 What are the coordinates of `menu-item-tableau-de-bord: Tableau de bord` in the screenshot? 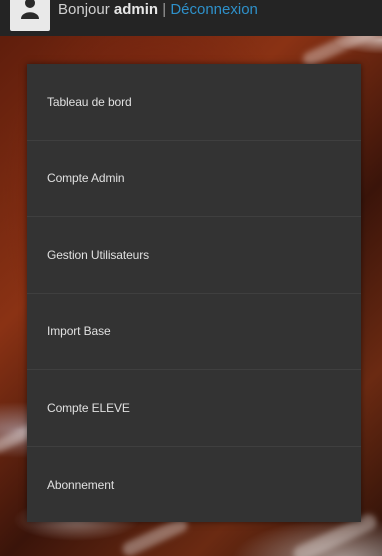 It's located at (194, 102).